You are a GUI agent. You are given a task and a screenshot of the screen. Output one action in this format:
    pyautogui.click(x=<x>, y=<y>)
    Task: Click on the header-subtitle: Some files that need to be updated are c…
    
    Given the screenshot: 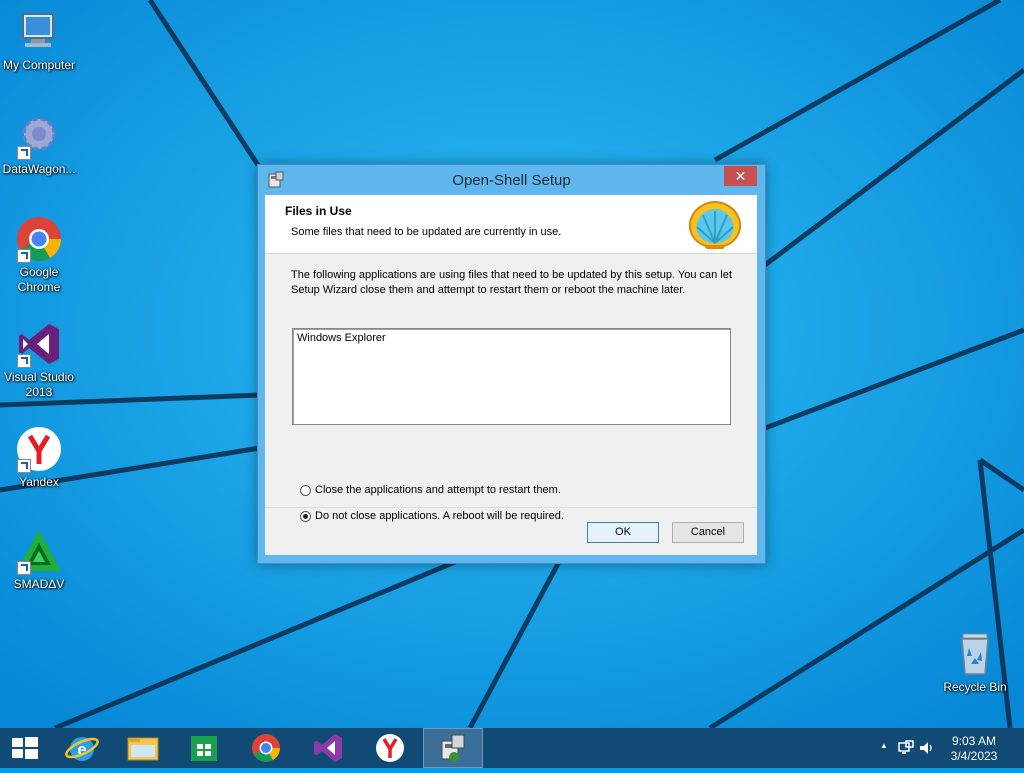 What is the action you would take?
    pyautogui.click(x=426, y=232)
    